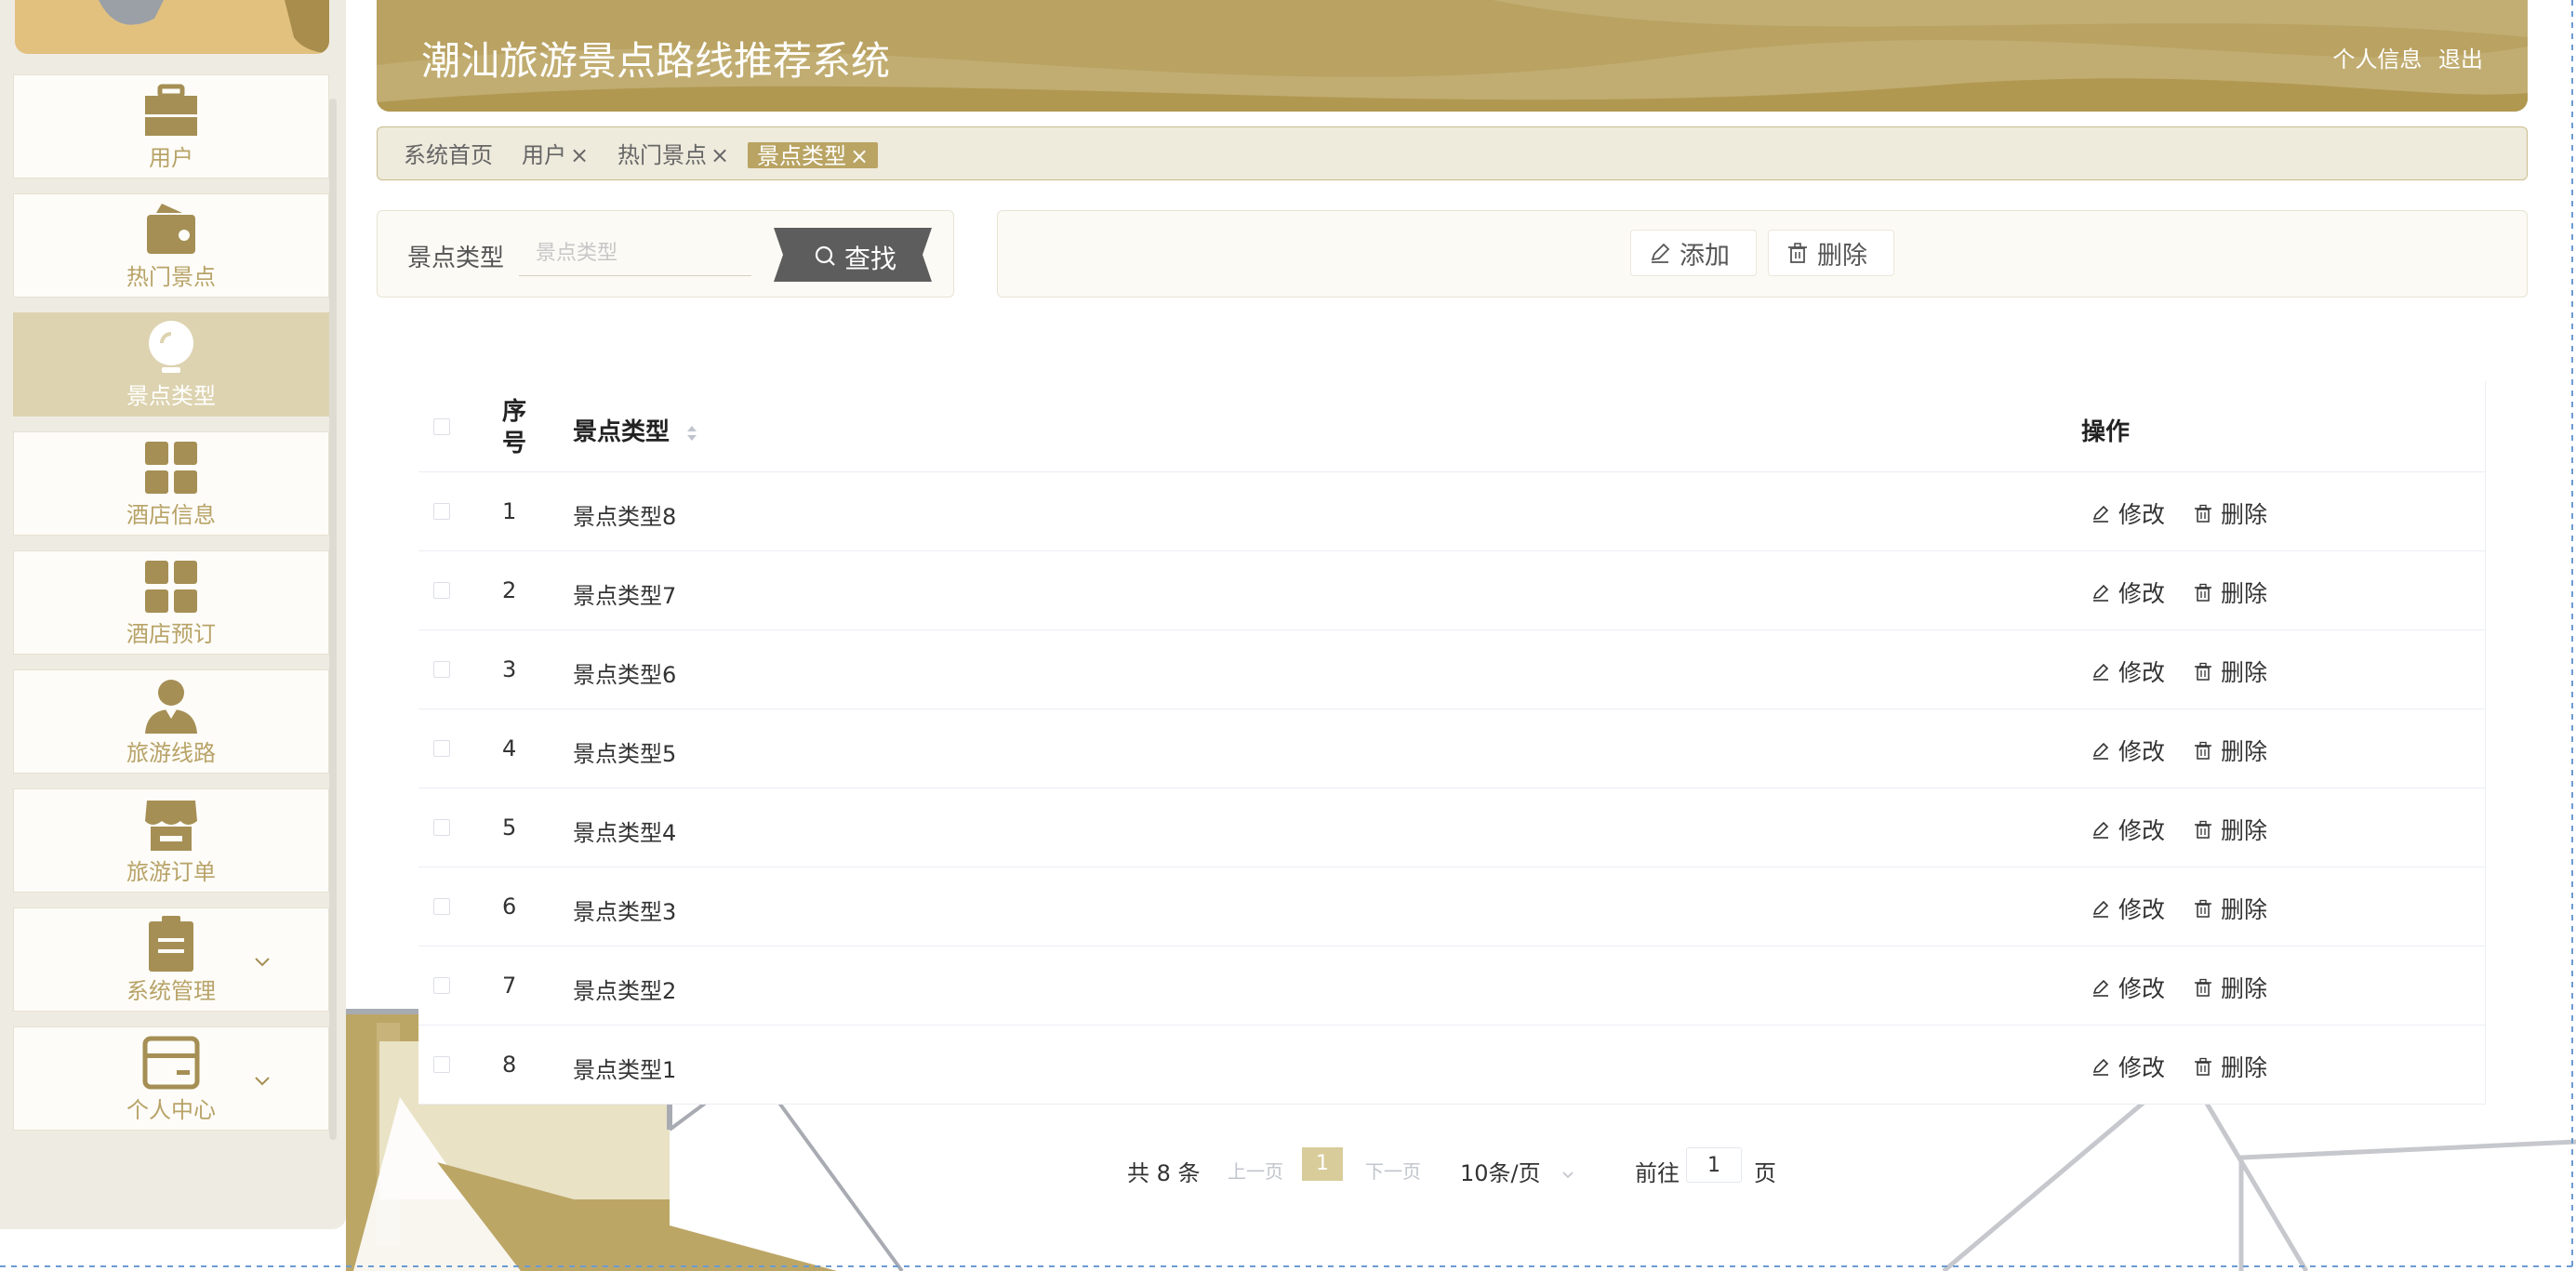 This screenshot has width=2576, height=1271. I want to click on table-row: 2 景点类型7 修改 删除, so click(1451, 590).